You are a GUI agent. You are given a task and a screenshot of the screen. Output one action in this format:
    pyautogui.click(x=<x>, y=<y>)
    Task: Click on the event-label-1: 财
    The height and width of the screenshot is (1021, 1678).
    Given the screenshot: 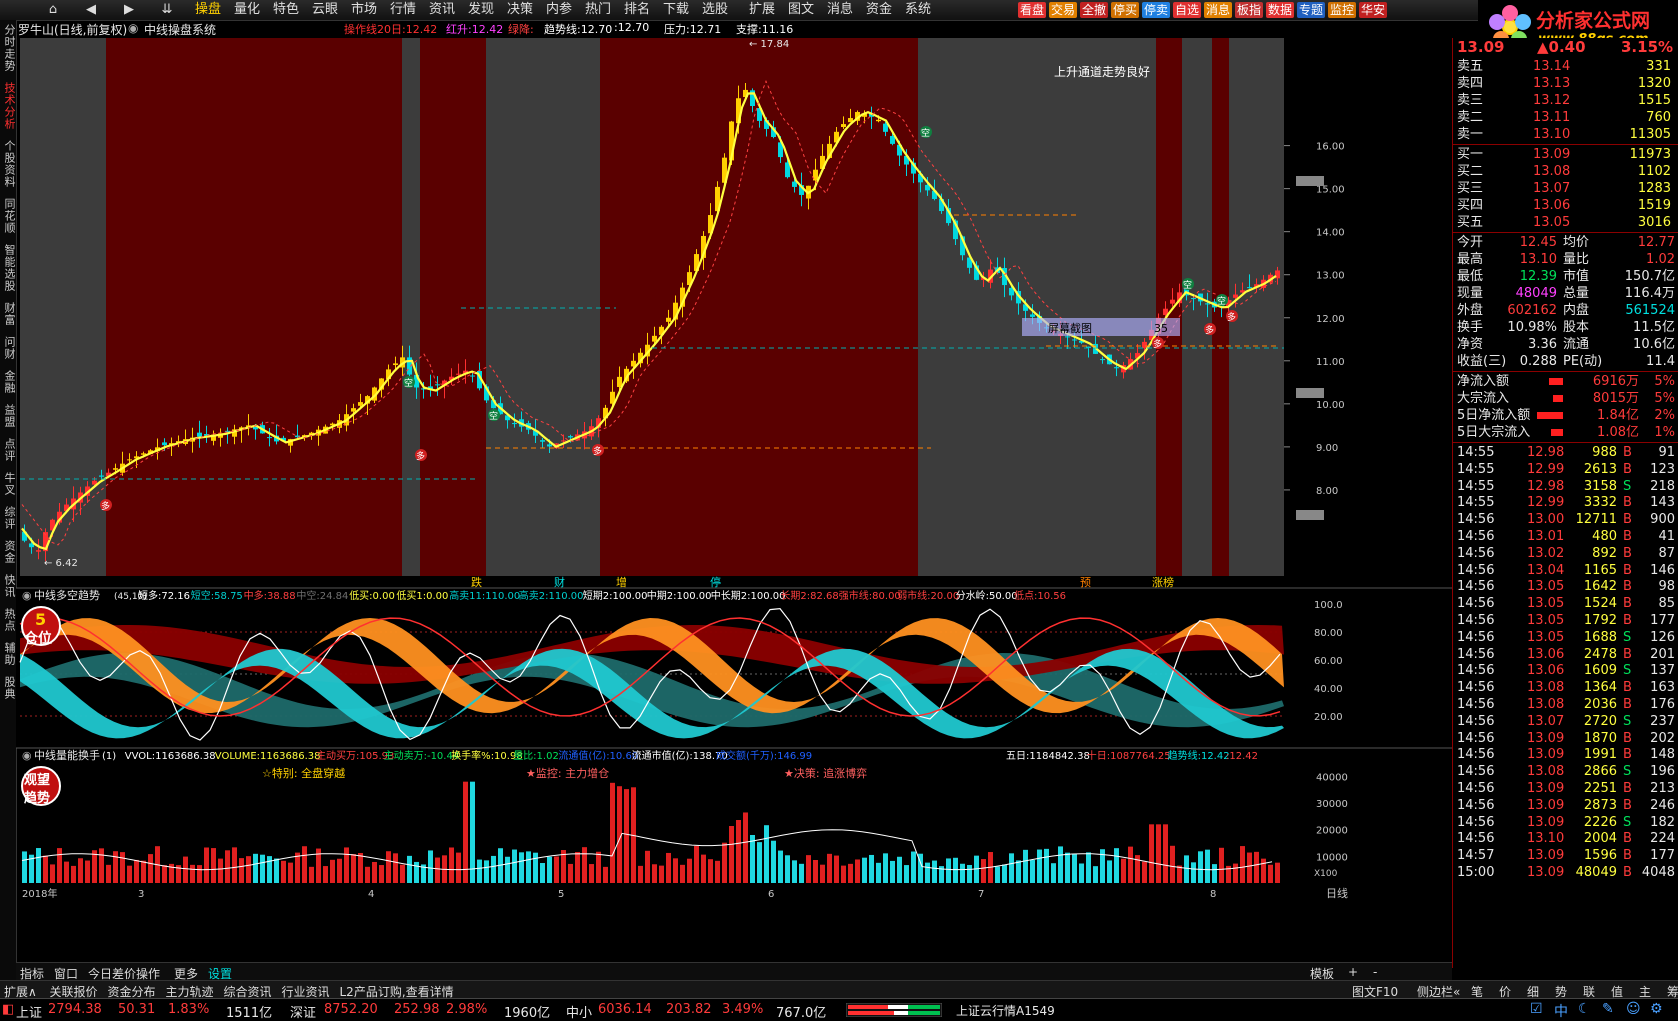 What is the action you would take?
    pyautogui.click(x=559, y=582)
    